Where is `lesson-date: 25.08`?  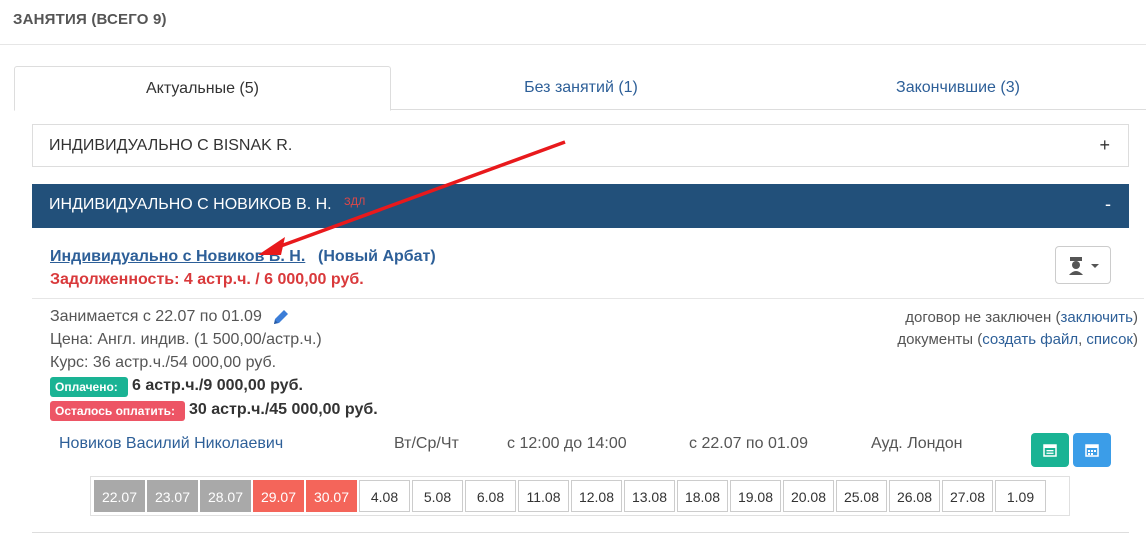
lesson-date: 25.08 is located at coordinates (861, 496).